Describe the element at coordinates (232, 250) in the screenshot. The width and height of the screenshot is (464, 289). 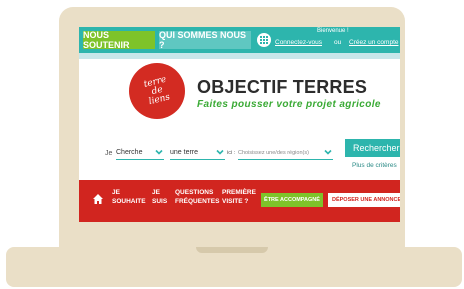
I see `laptop-notch` at that location.